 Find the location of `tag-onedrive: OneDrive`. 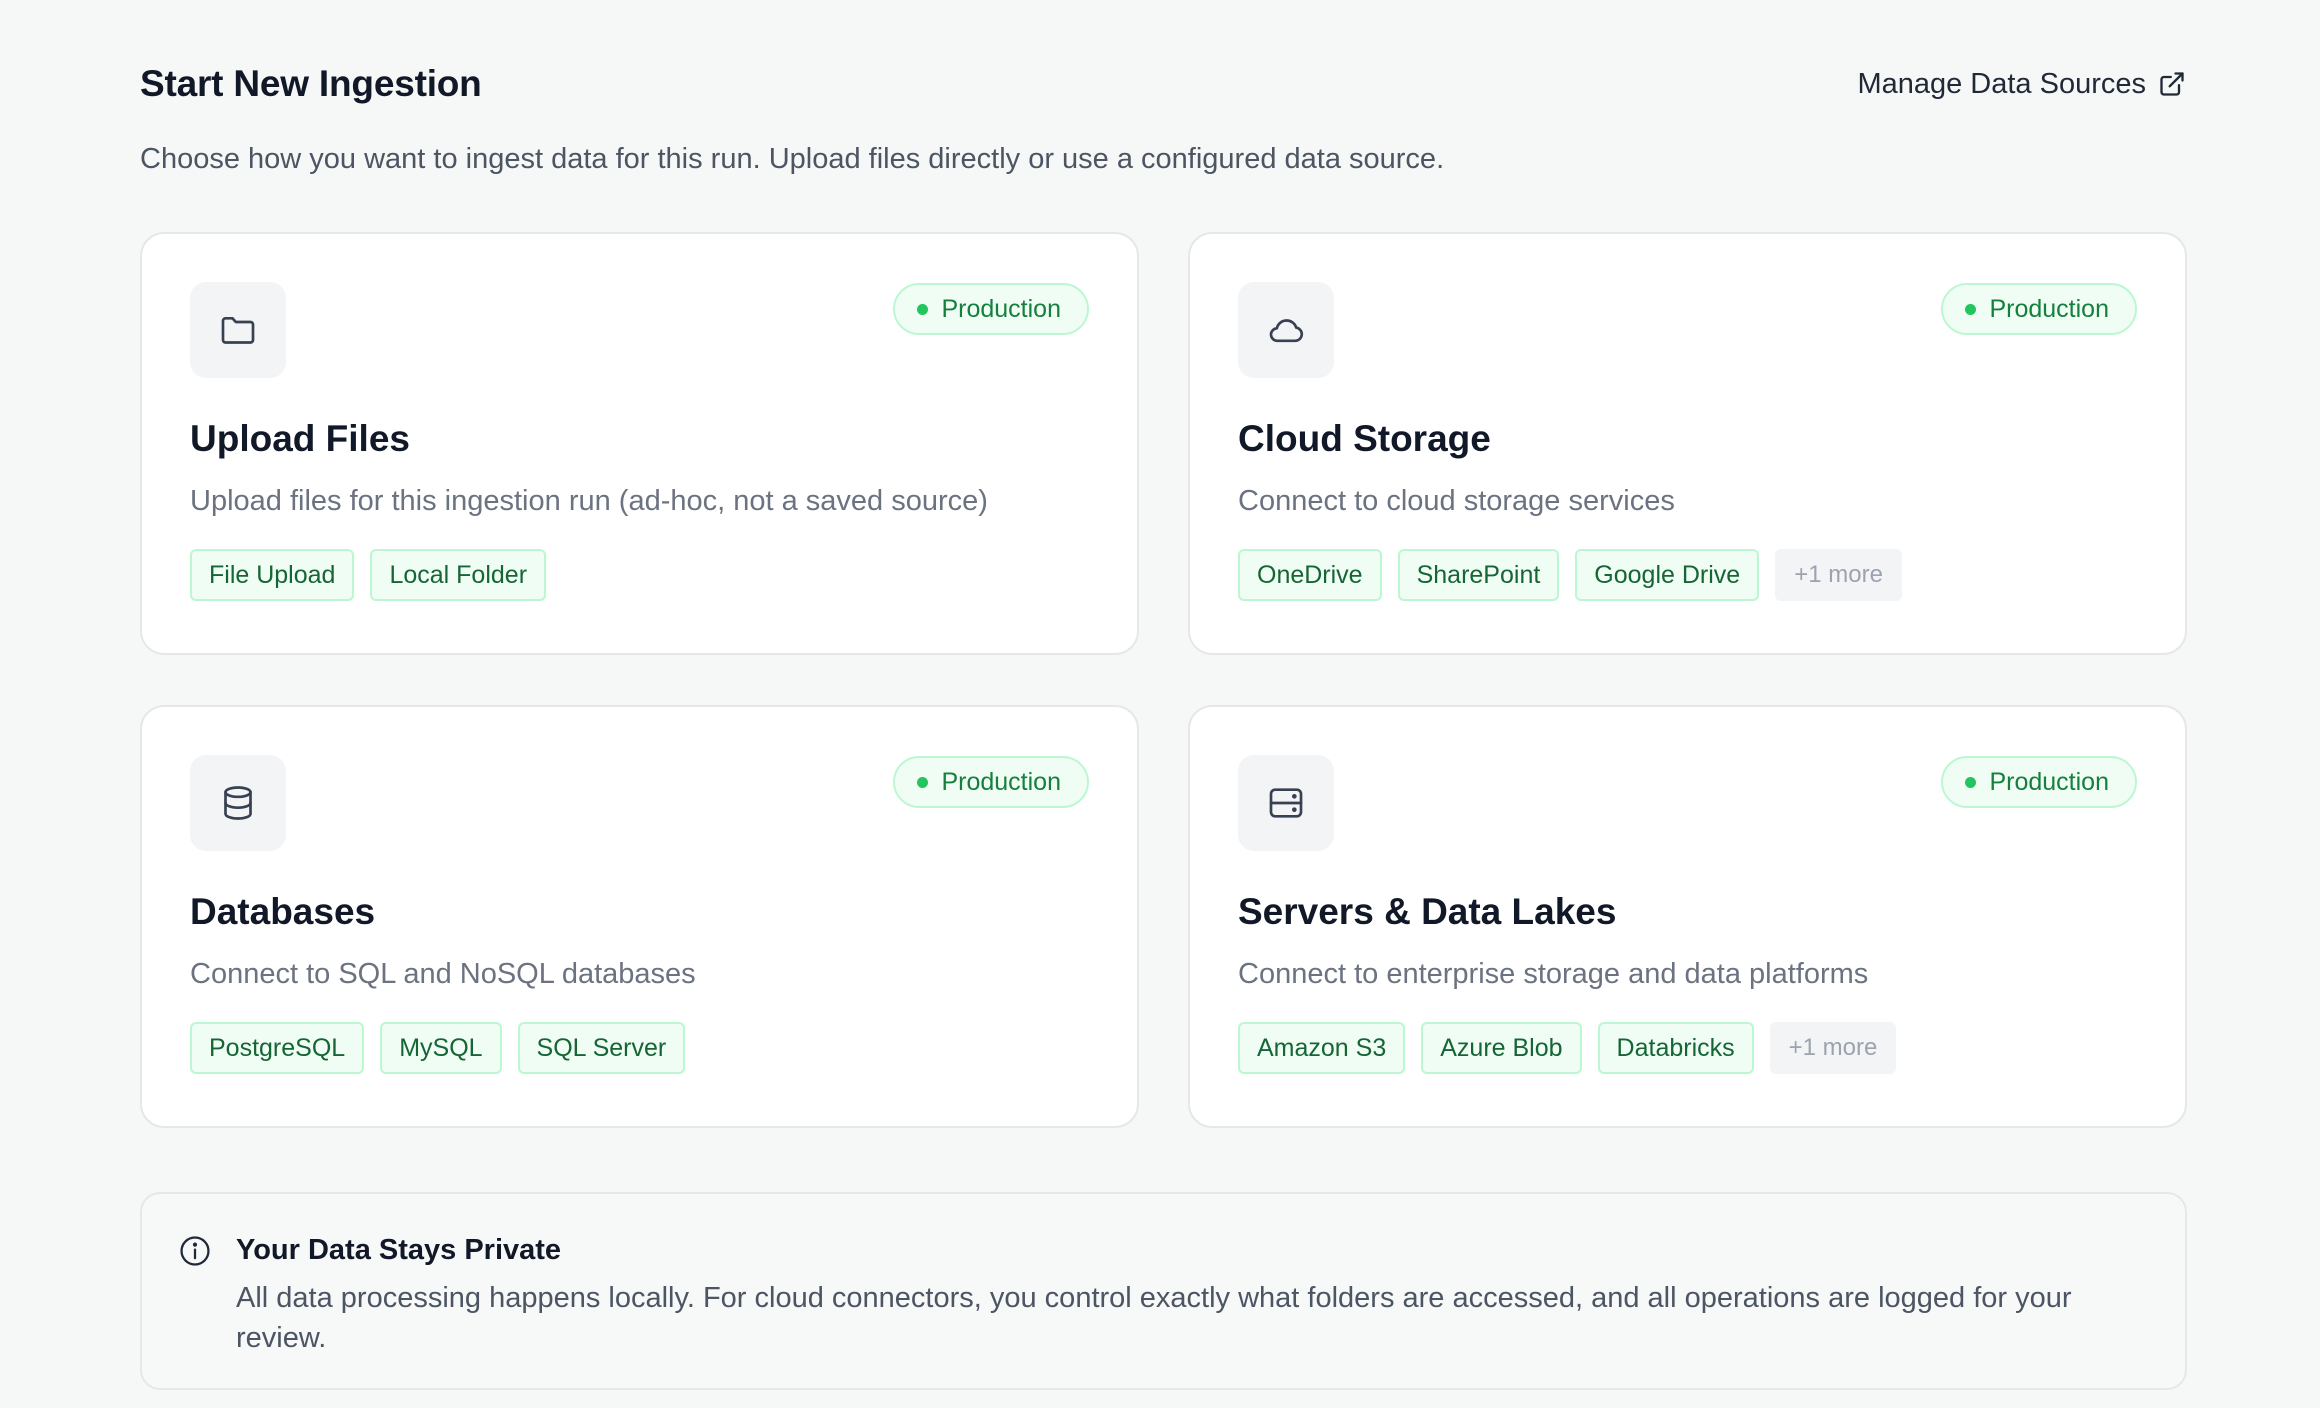

tag-onedrive: OneDrive is located at coordinates (1310, 575).